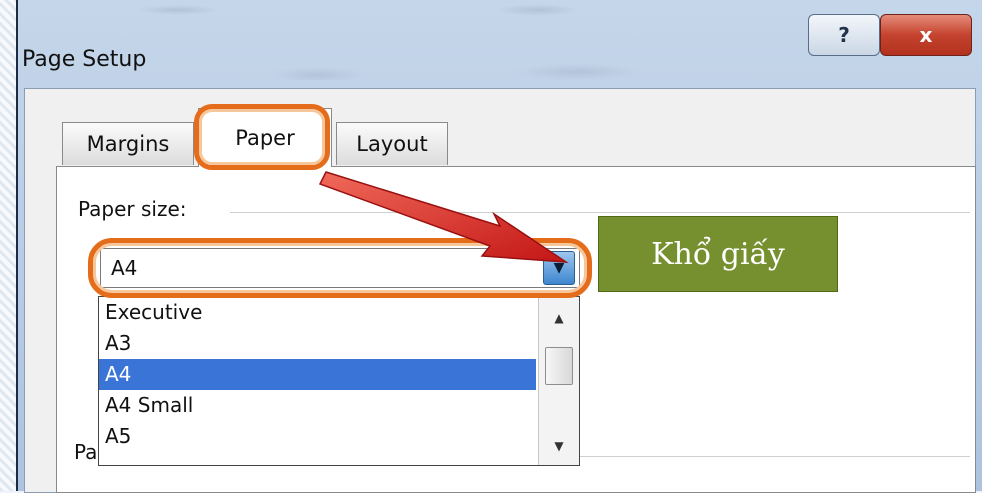 The width and height of the screenshot is (982, 493). Describe the element at coordinates (8, 245) in the screenshot. I see `left-decorative-strip` at that location.